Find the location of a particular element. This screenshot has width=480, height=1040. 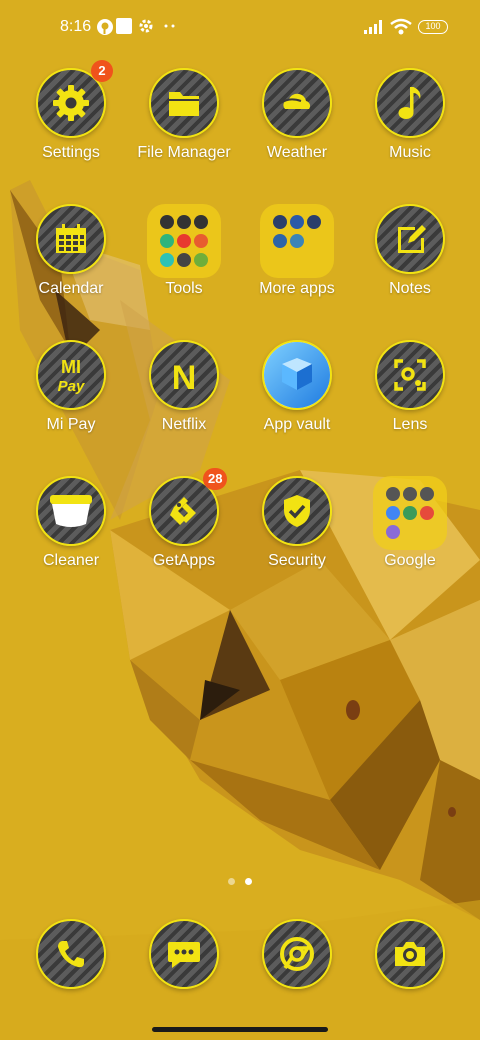

notes-app-icon is located at coordinates (410, 239).